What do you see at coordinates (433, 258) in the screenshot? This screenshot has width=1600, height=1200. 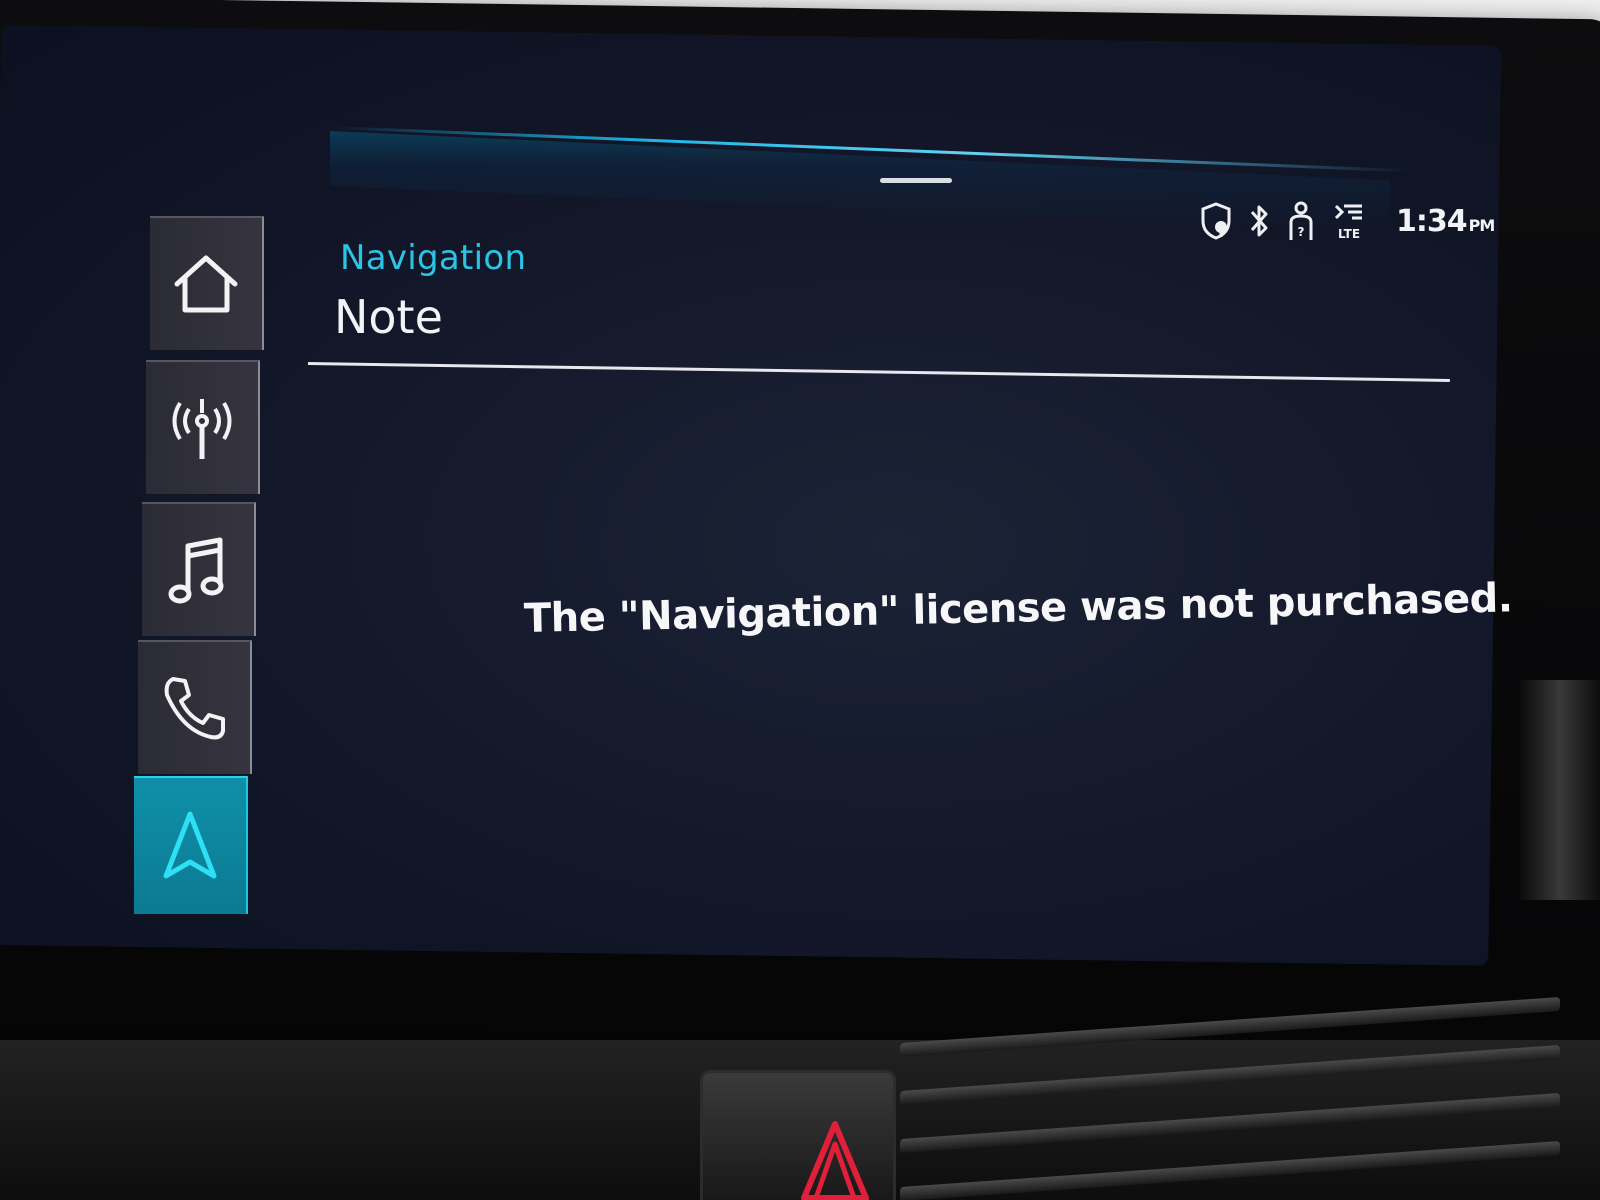 I see `breadcrumb: Navigation` at bounding box center [433, 258].